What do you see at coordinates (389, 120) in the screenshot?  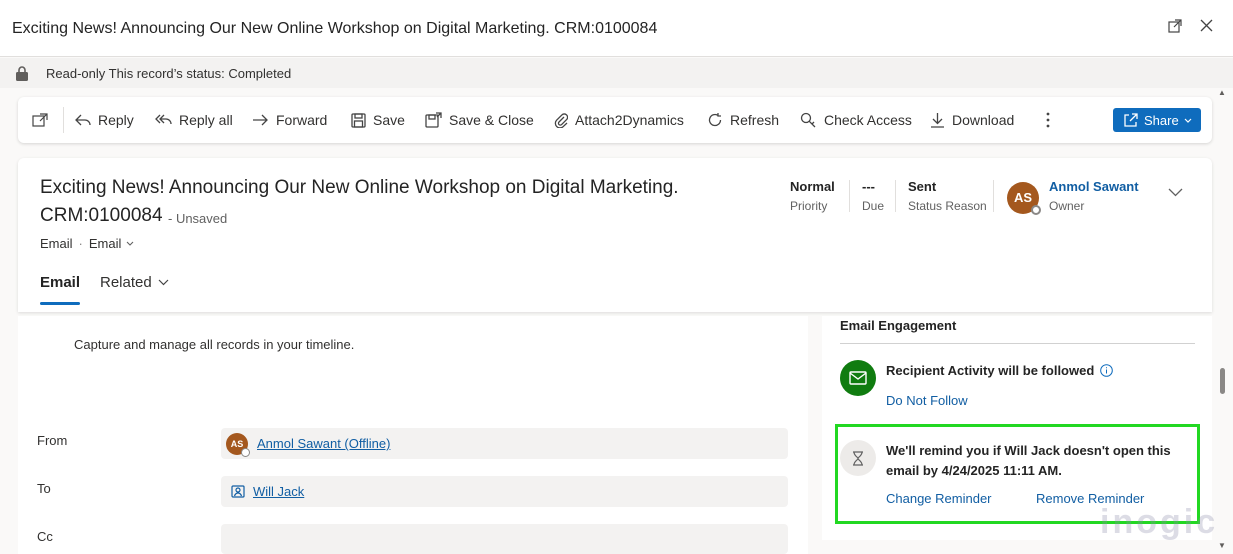 I see `save-label: Save` at bounding box center [389, 120].